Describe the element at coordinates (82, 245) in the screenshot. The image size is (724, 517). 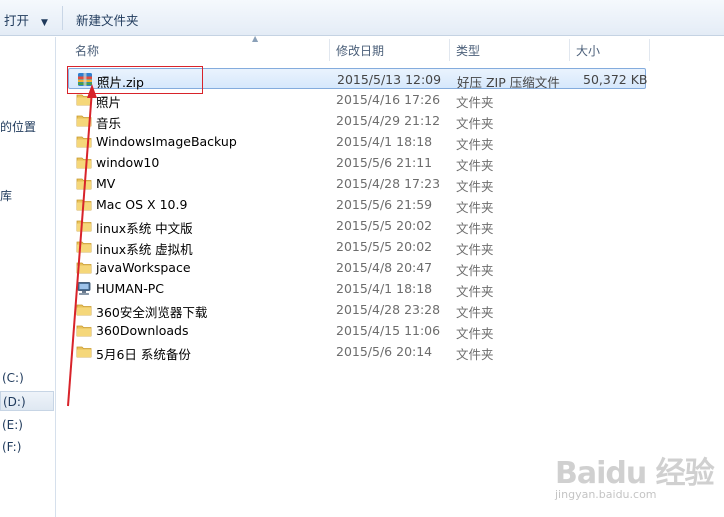
I see `annotation-arrow` at that location.